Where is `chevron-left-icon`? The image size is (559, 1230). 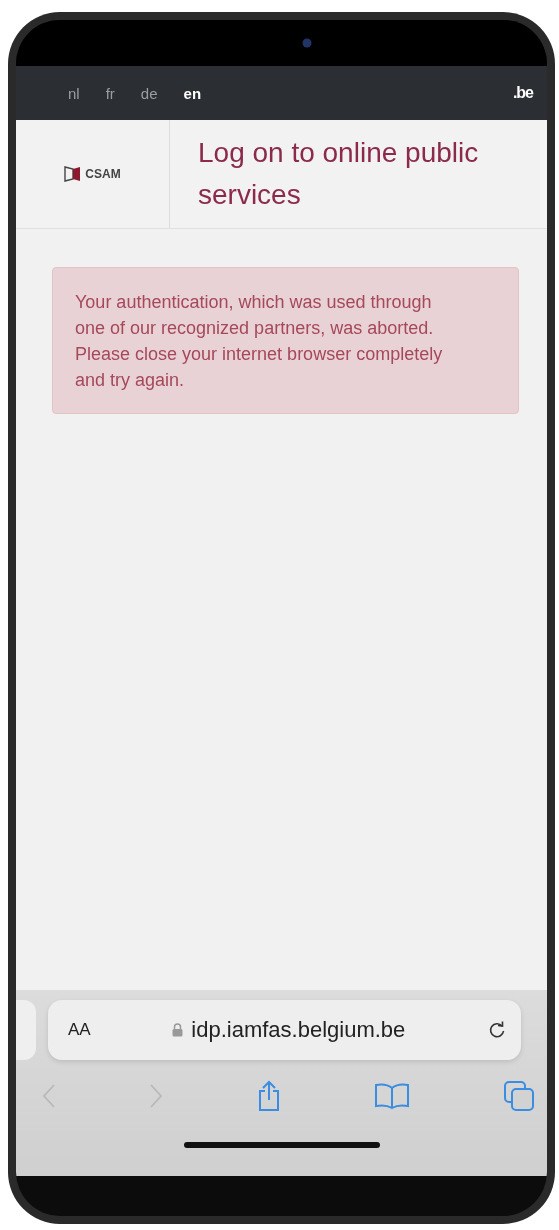
chevron-left-icon is located at coordinates (49, 1096).